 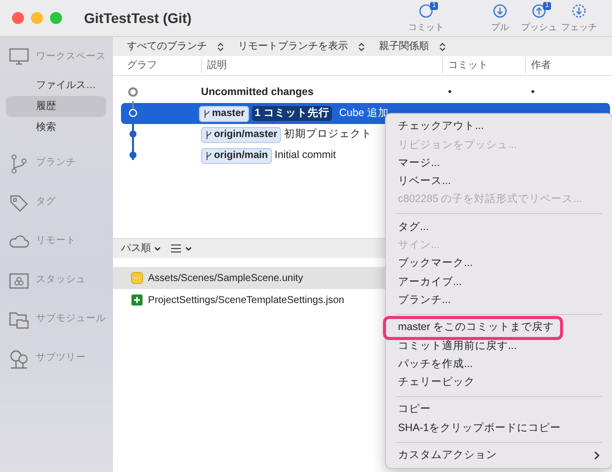 What do you see at coordinates (473, 328) in the screenshot?
I see `menu-item: master をこのコミットまで戻す` at bounding box center [473, 328].